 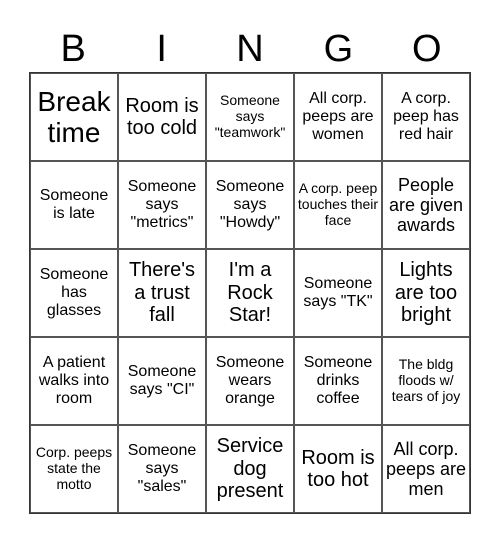 What do you see at coordinates (162, 469) in the screenshot?
I see `bingo-cell: Someone says "sales"` at bounding box center [162, 469].